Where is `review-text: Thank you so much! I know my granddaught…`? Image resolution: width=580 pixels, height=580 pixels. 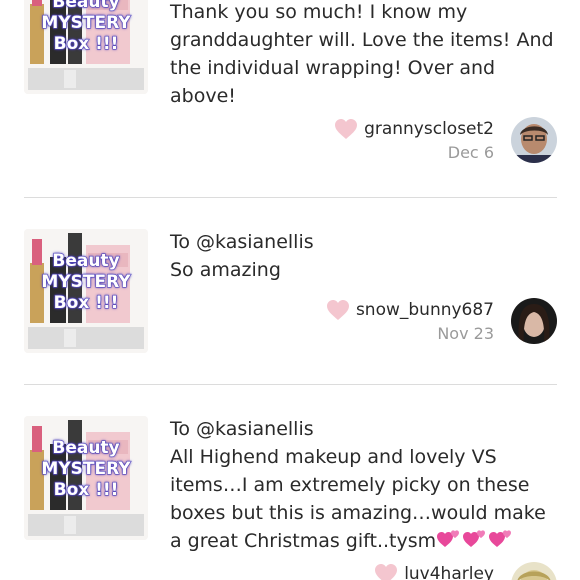
review-text: Thank you so much! I know my granddaught… is located at coordinates (362, 54).